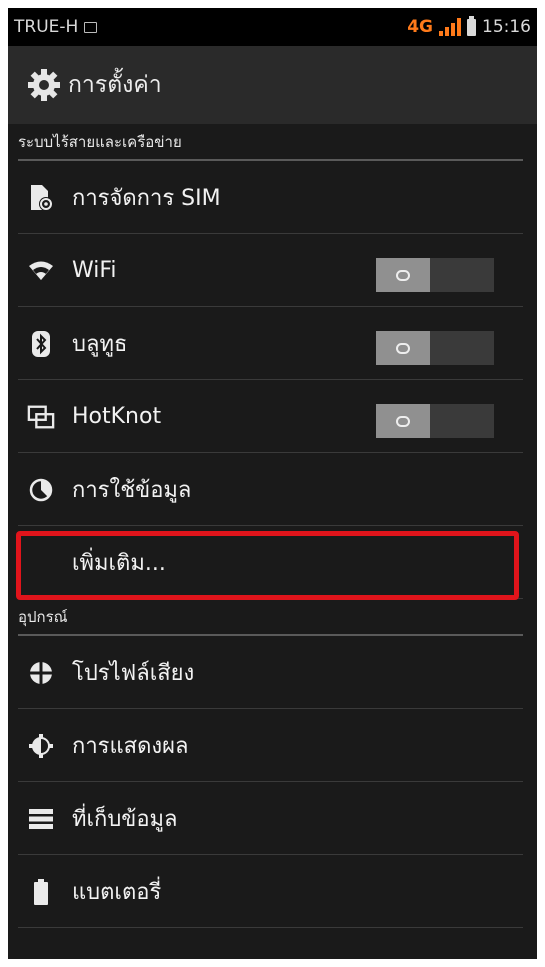 The image size is (545, 967). Describe the element at coordinates (44, 85) in the screenshot. I see `settings-gear-icon` at that location.